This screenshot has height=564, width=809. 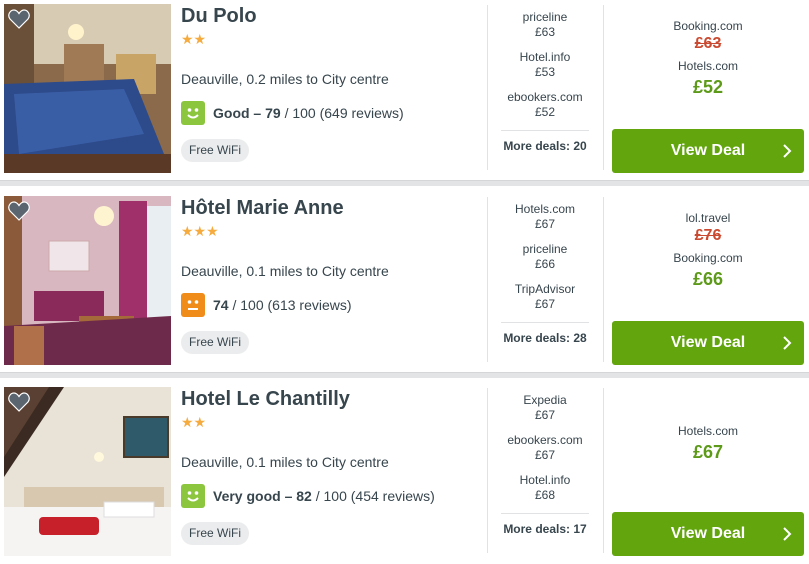 What do you see at coordinates (545, 400) in the screenshot?
I see `deal-provider: Expedia` at bounding box center [545, 400].